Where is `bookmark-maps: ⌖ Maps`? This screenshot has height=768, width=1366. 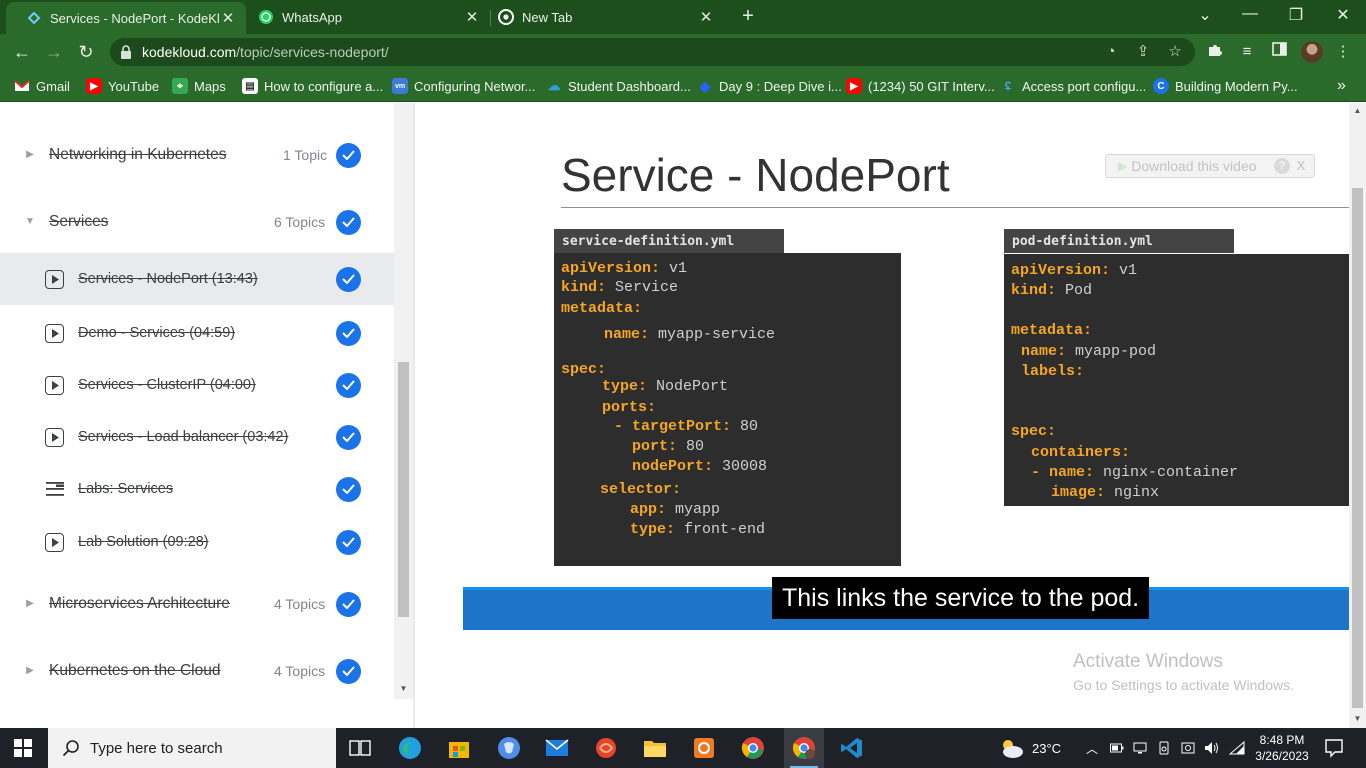
bookmark-maps: ⌖ Maps is located at coordinates (199, 86).